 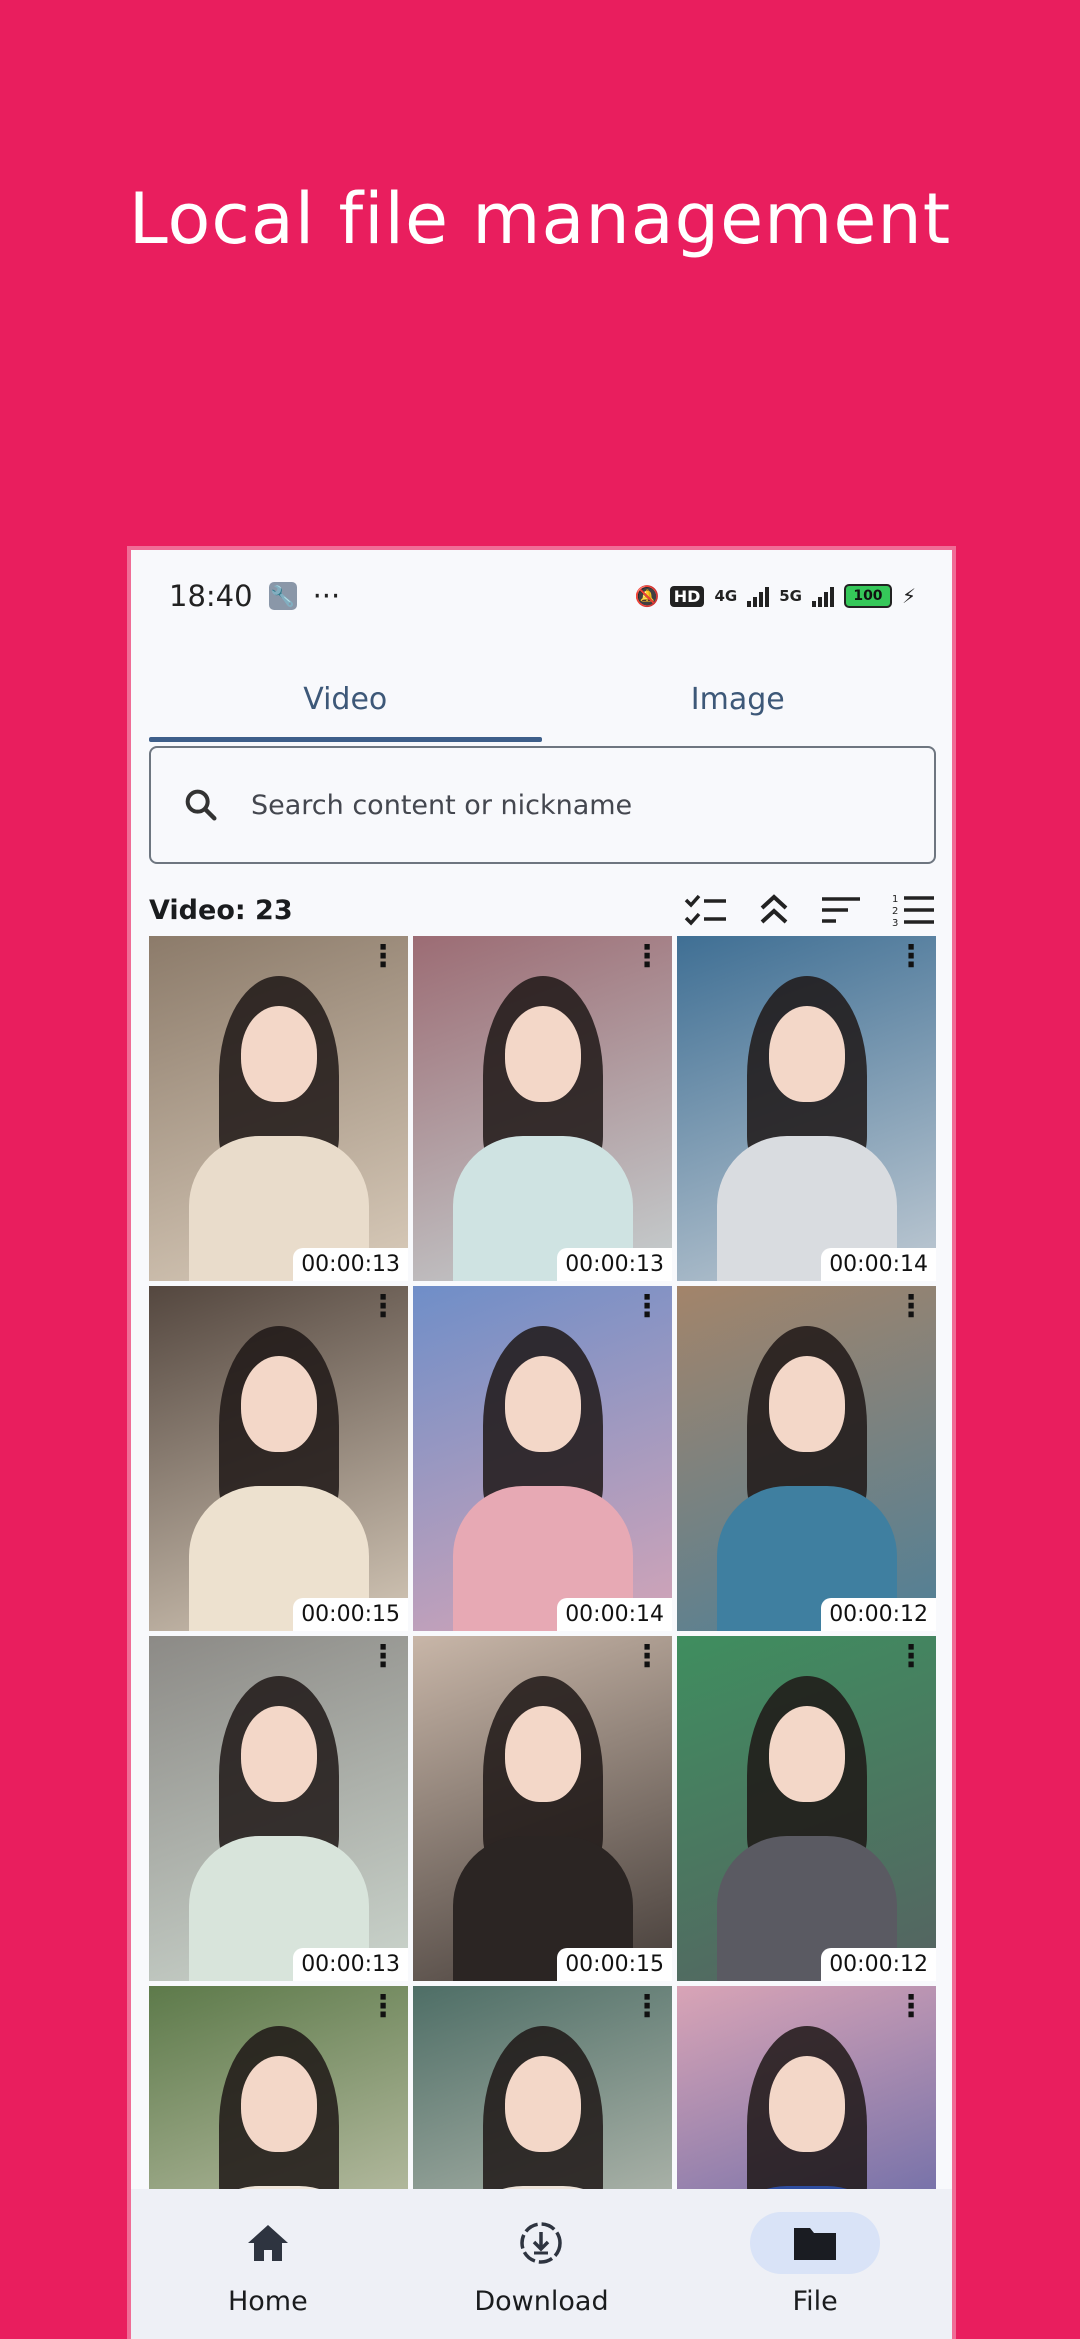 What do you see at coordinates (267, 2301) in the screenshot?
I see `nav-home-label: Home` at bounding box center [267, 2301].